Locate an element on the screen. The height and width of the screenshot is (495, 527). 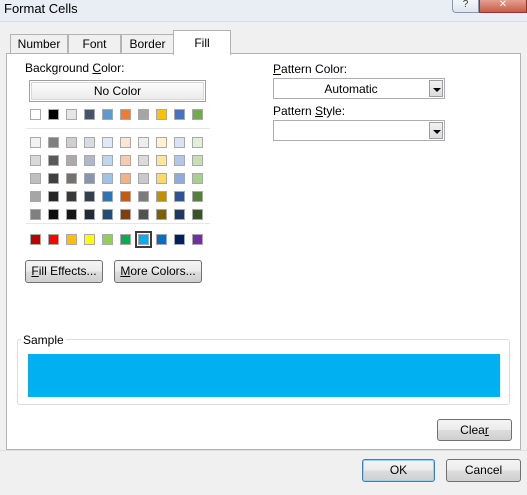
tab-number: Number is located at coordinates (39, 44).